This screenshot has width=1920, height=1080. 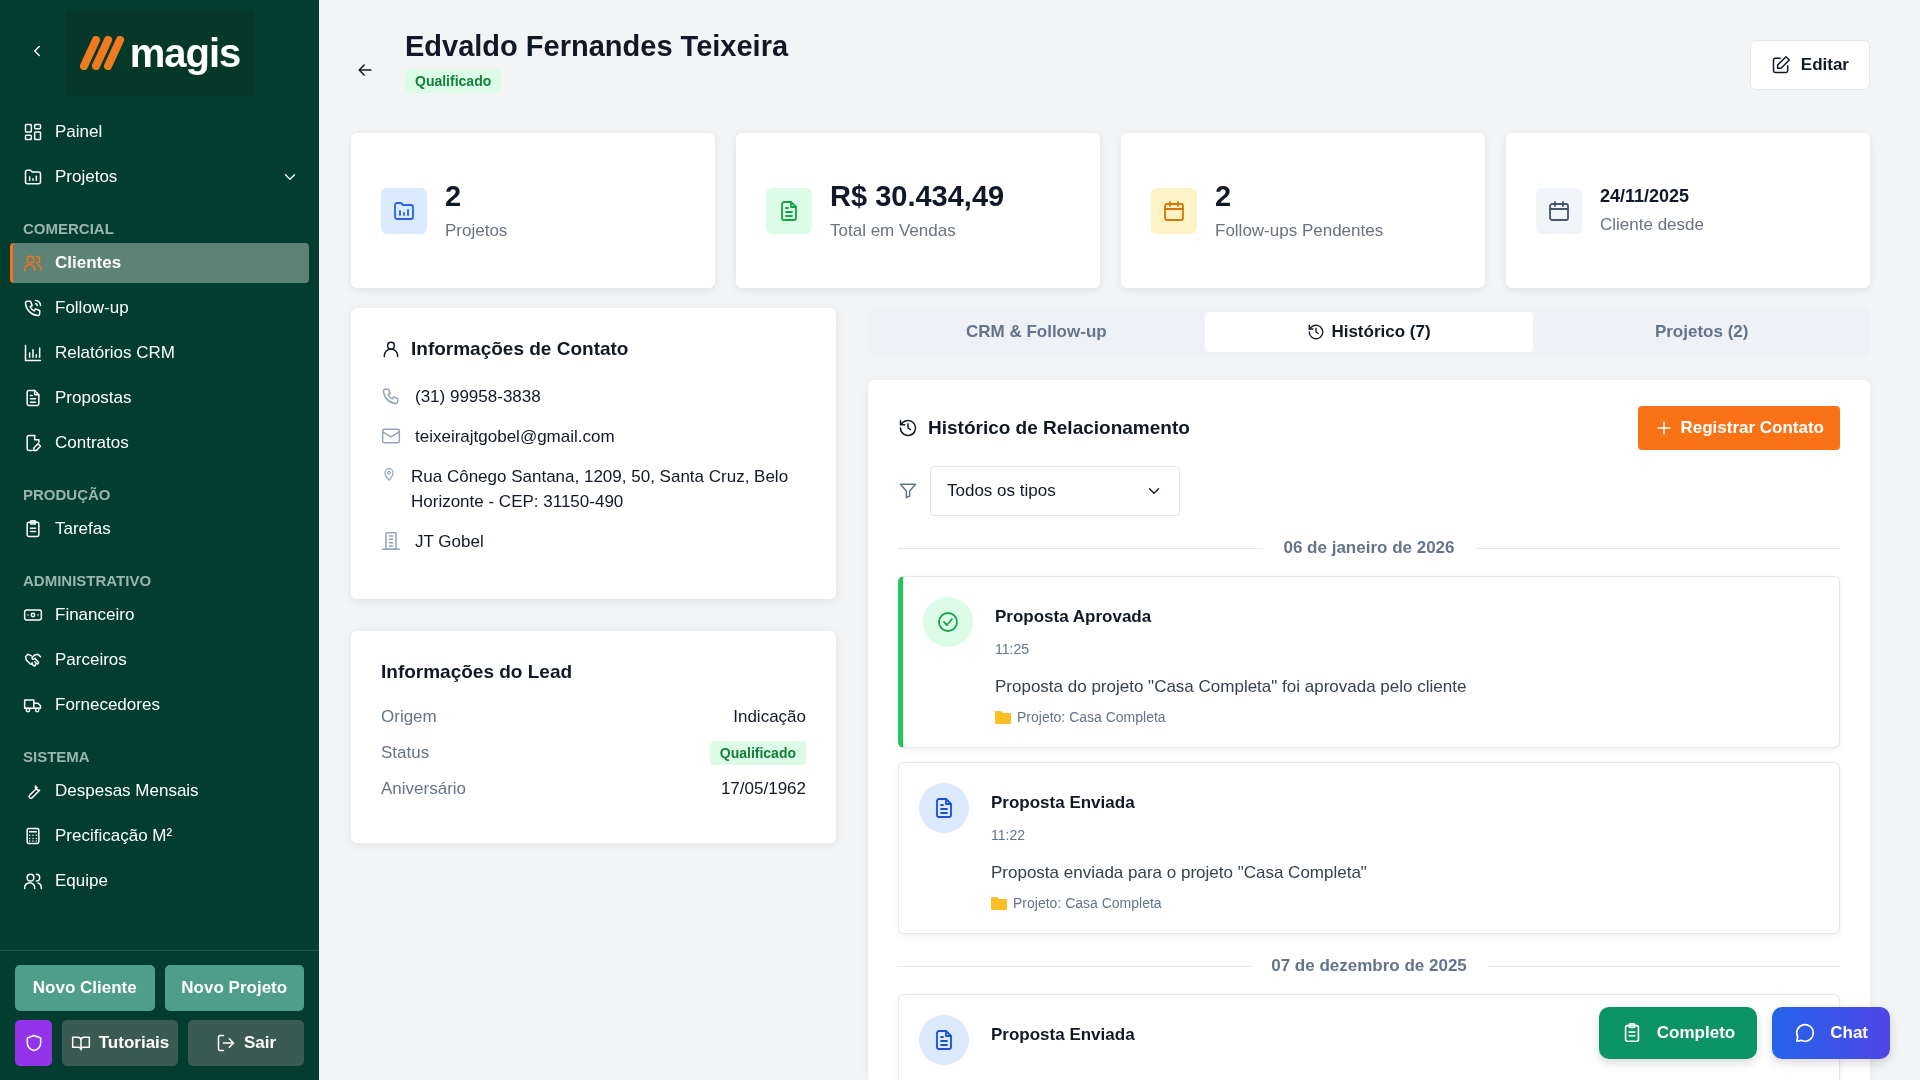 I want to click on panel-title: Histórico de Relacionamento, so click(x=1059, y=428).